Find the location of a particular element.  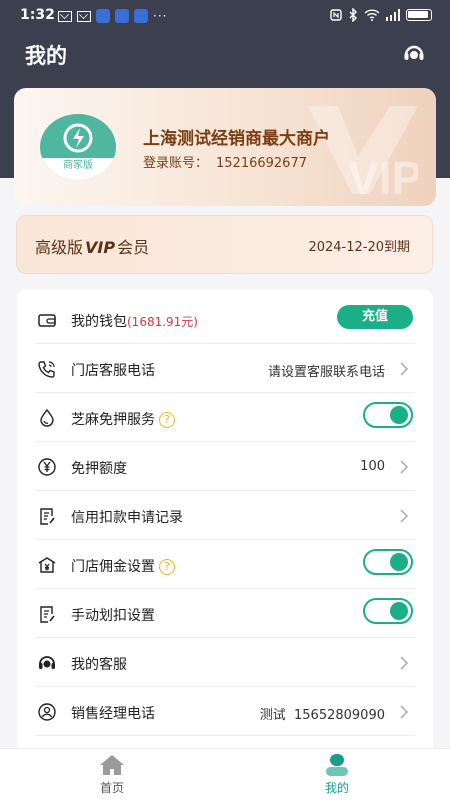

headset-icon is located at coordinates (47, 662).